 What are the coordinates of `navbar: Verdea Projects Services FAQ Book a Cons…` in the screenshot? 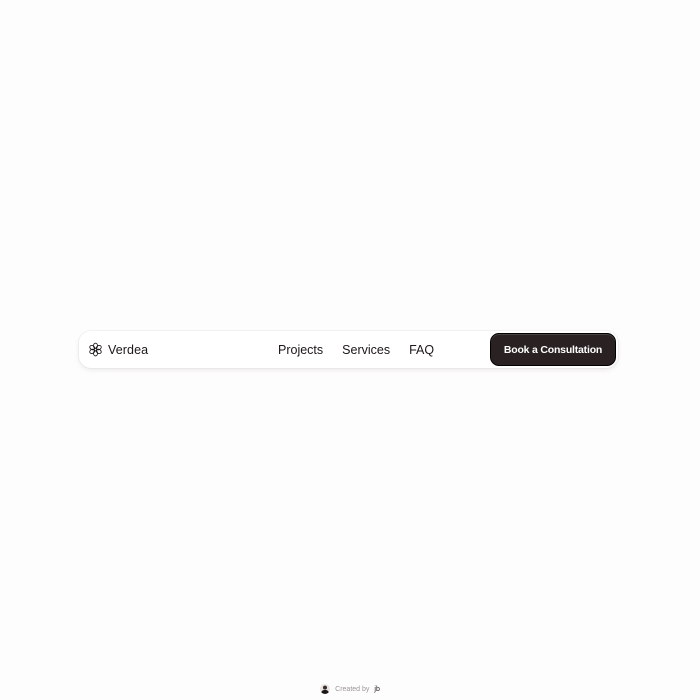 It's located at (348, 349).